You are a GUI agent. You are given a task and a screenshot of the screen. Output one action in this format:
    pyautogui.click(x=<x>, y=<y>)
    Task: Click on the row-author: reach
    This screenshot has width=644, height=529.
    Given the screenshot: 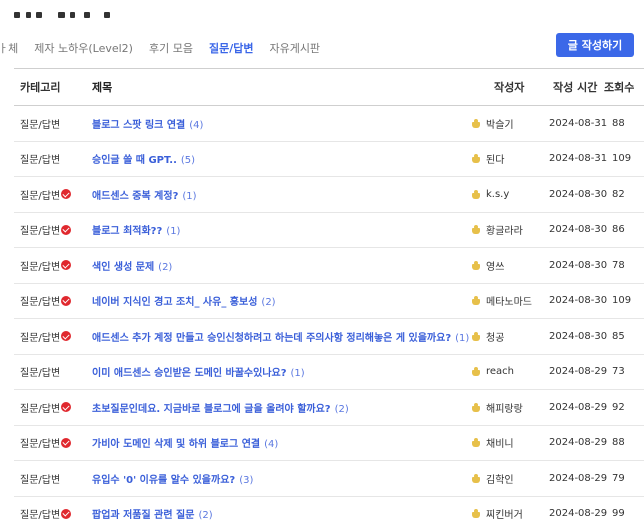 What is the action you would take?
    pyautogui.click(x=493, y=371)
    